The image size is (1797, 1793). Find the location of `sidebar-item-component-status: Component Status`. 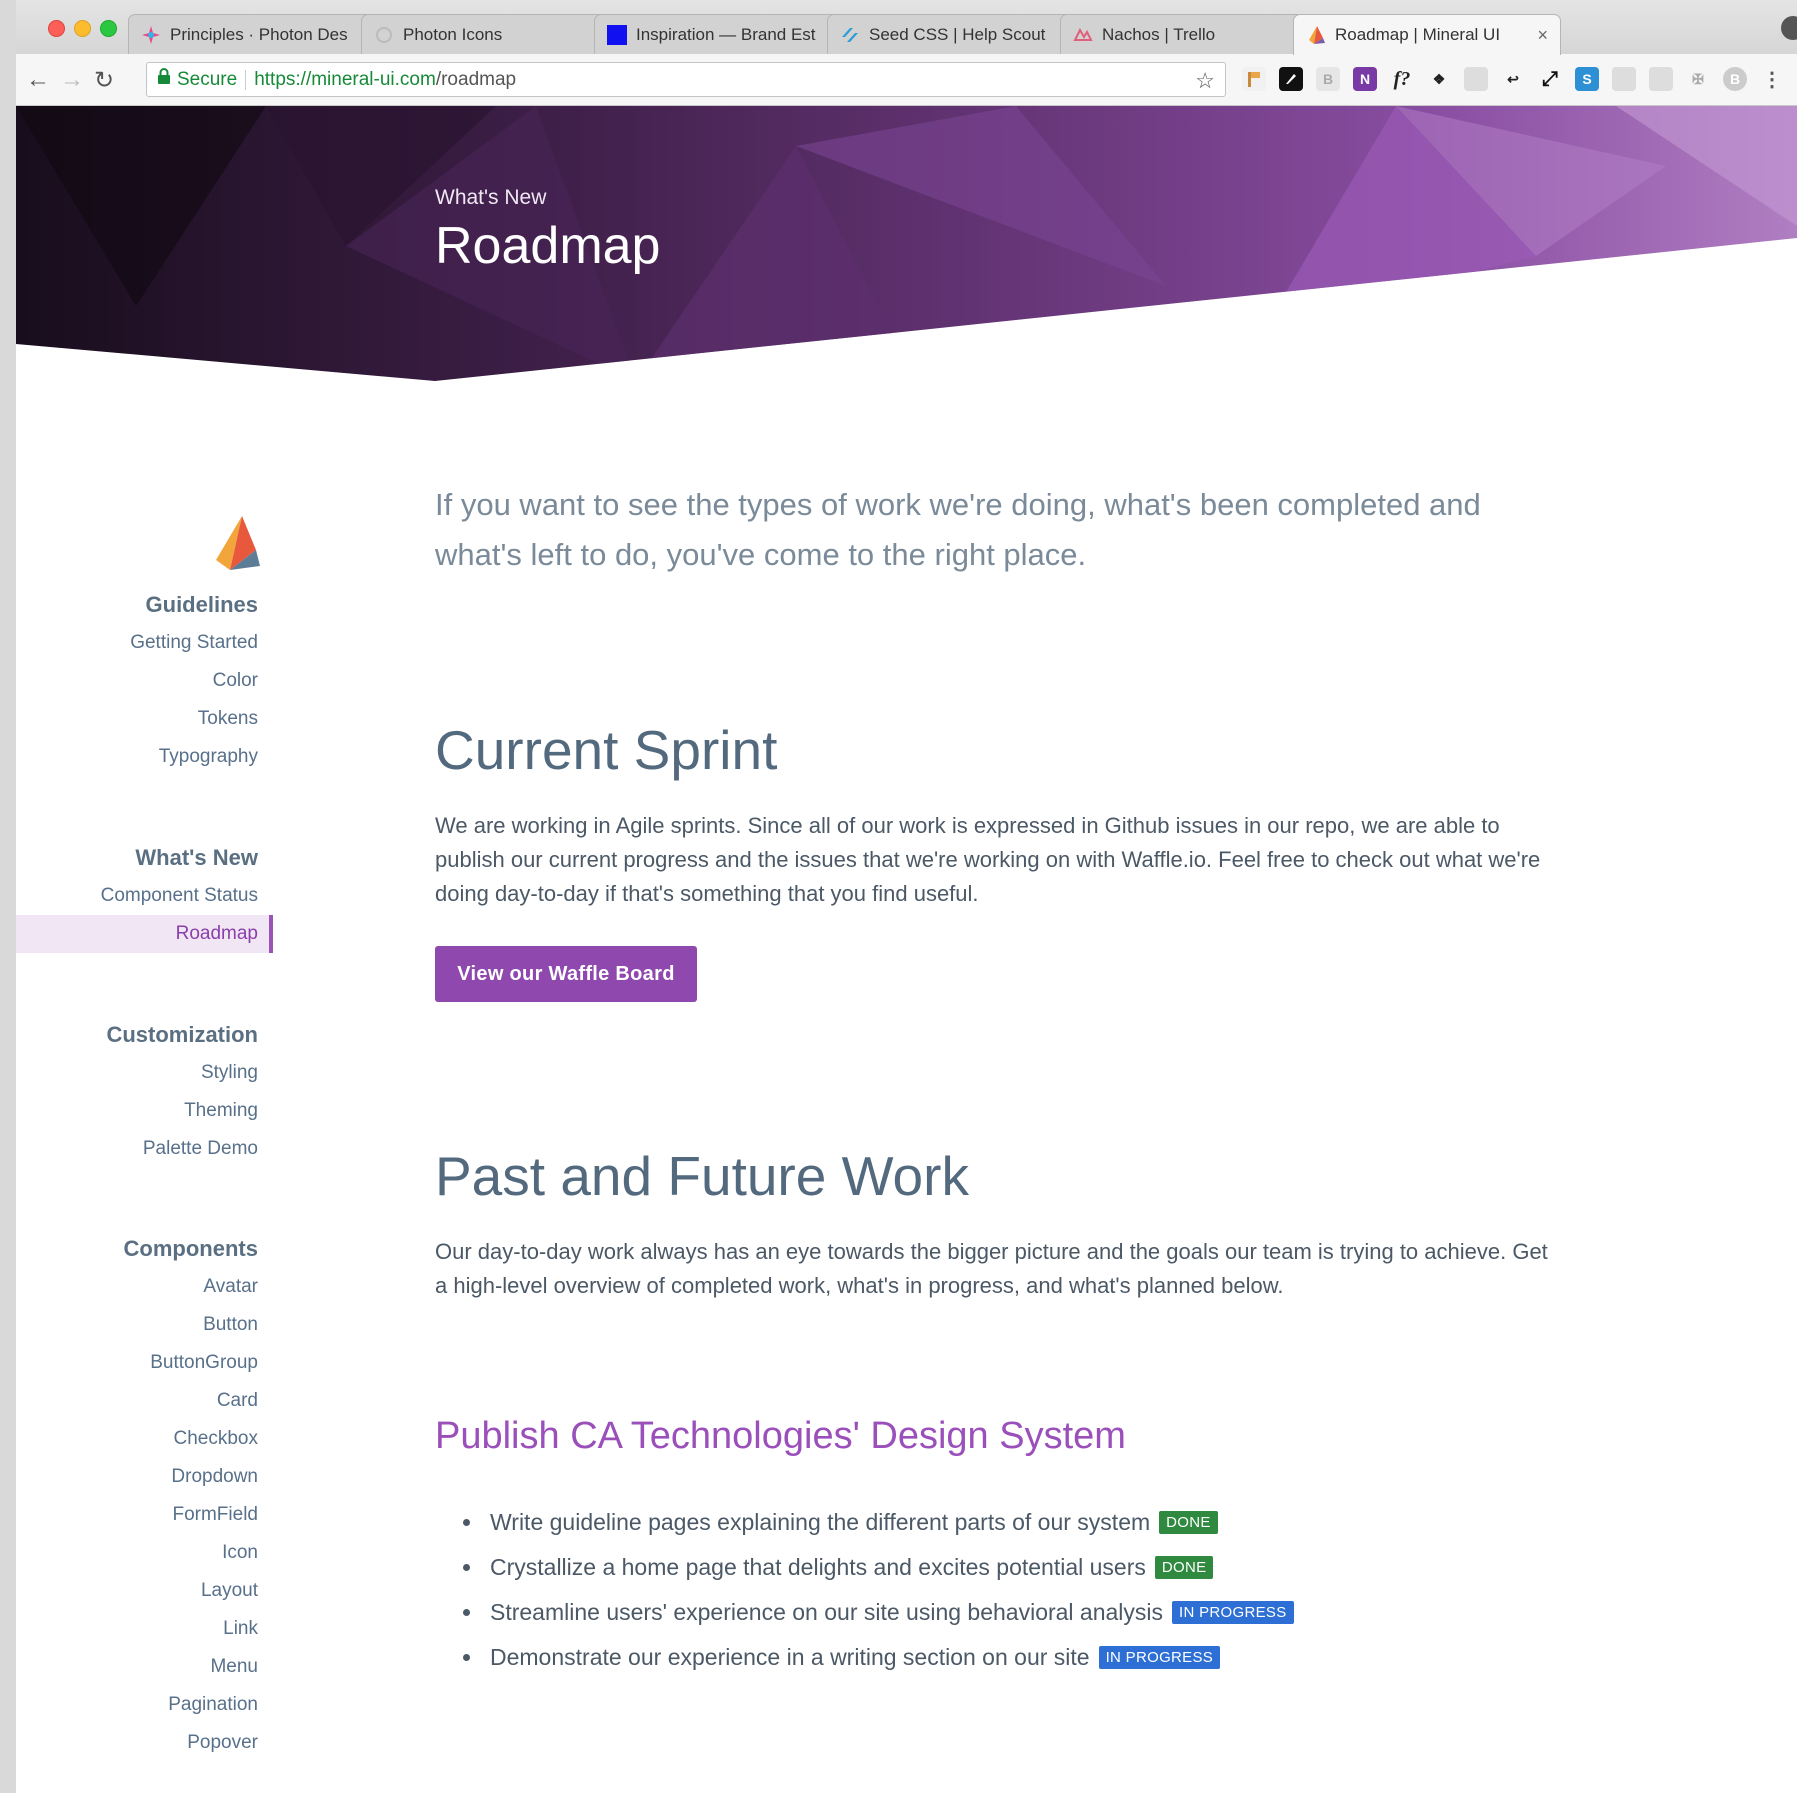

sidebar-item-component-status: Component Status is located at coordinates (144, 896).